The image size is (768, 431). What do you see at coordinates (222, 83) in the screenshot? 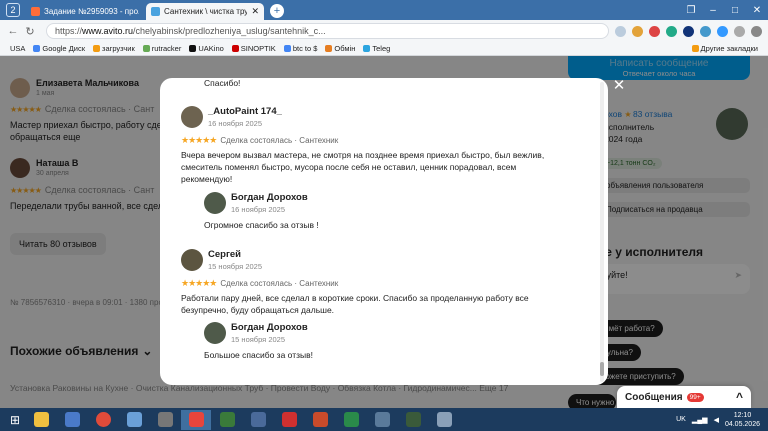
I see `reply-text: Спасибо!` at bounding box center [222, 83].